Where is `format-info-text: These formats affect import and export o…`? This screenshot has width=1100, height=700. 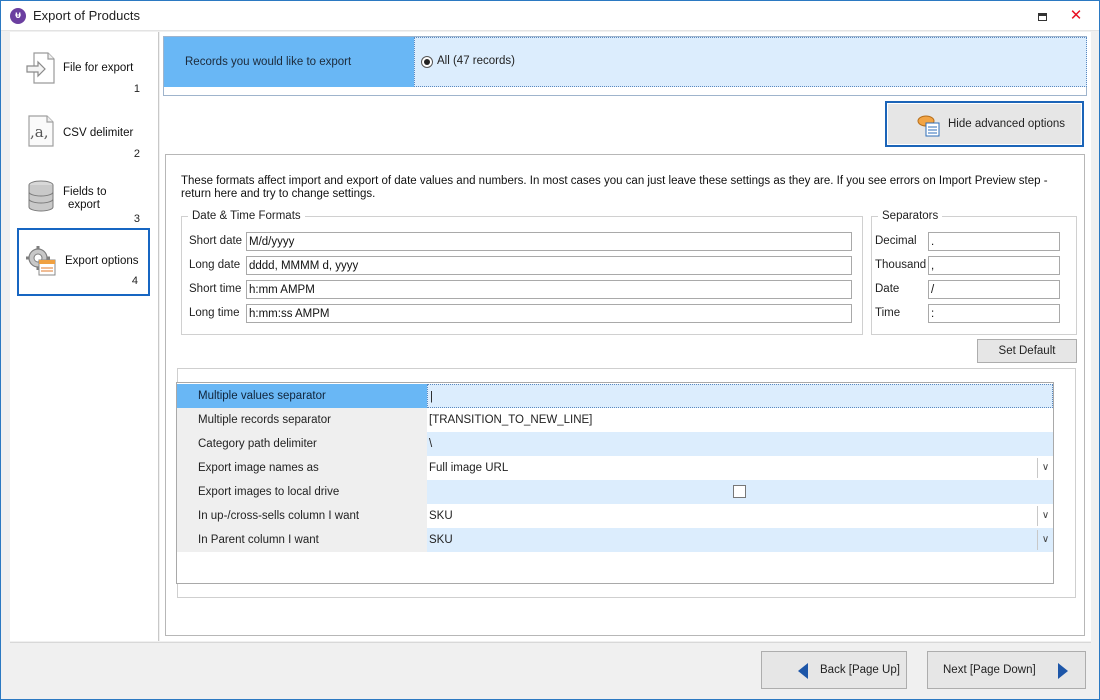
format-info-text: These formats affect import and export o… is located at coordinates (614, 187).